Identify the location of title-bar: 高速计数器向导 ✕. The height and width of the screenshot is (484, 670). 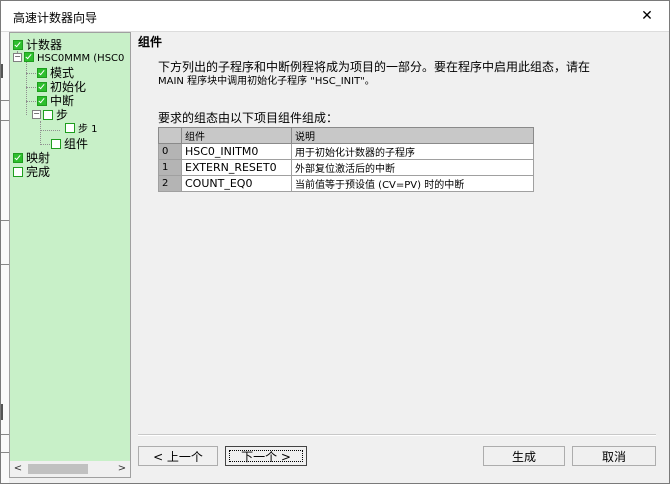
(335, 16).